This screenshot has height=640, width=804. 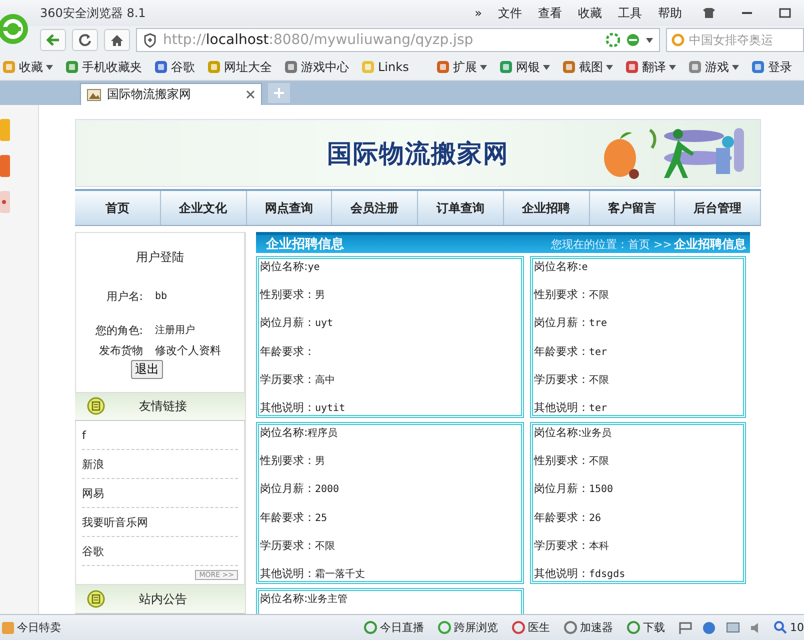 What do you see at coordinates (103, 67) in the screenshot?
I see `bookmark-item: 手机收藏夹` at bounding box center [103, 67].